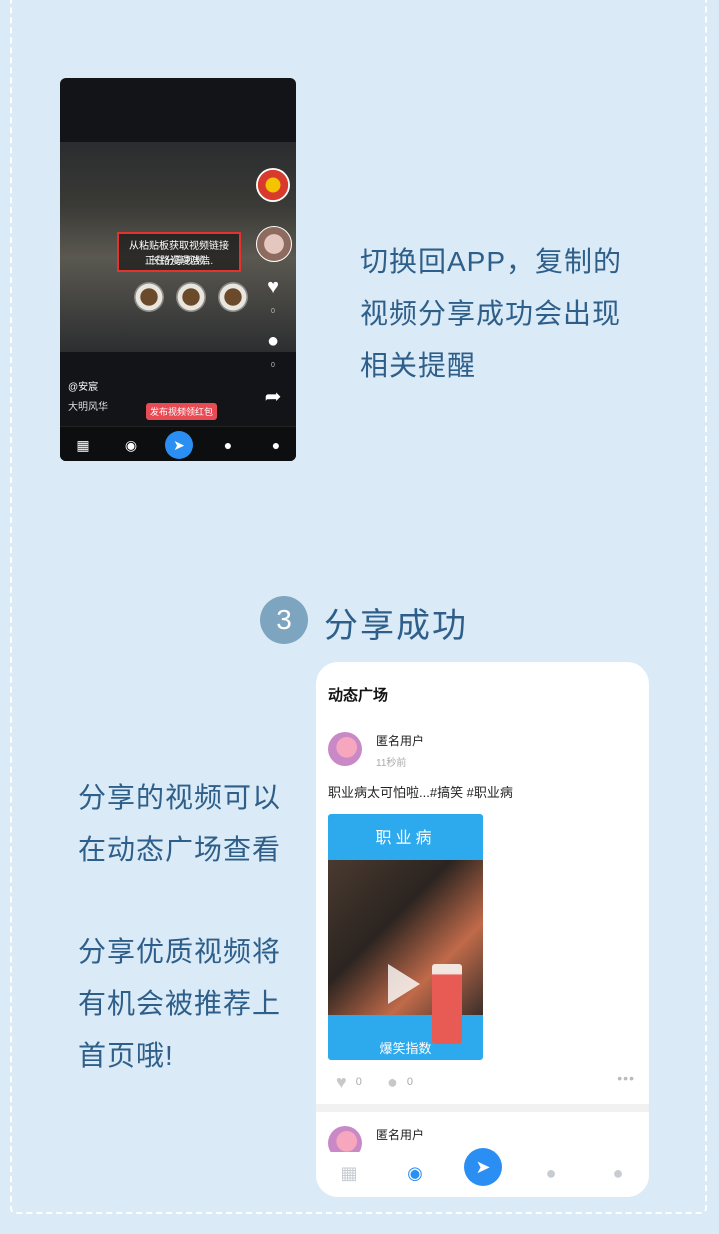 Image resolution: width=719 pixels, height=1234 pixels. Describe the element at coordinates (193, 824) in the screenshot. I see `step3-description-1: 分享的视频可以 在动态广场查看` at that location.